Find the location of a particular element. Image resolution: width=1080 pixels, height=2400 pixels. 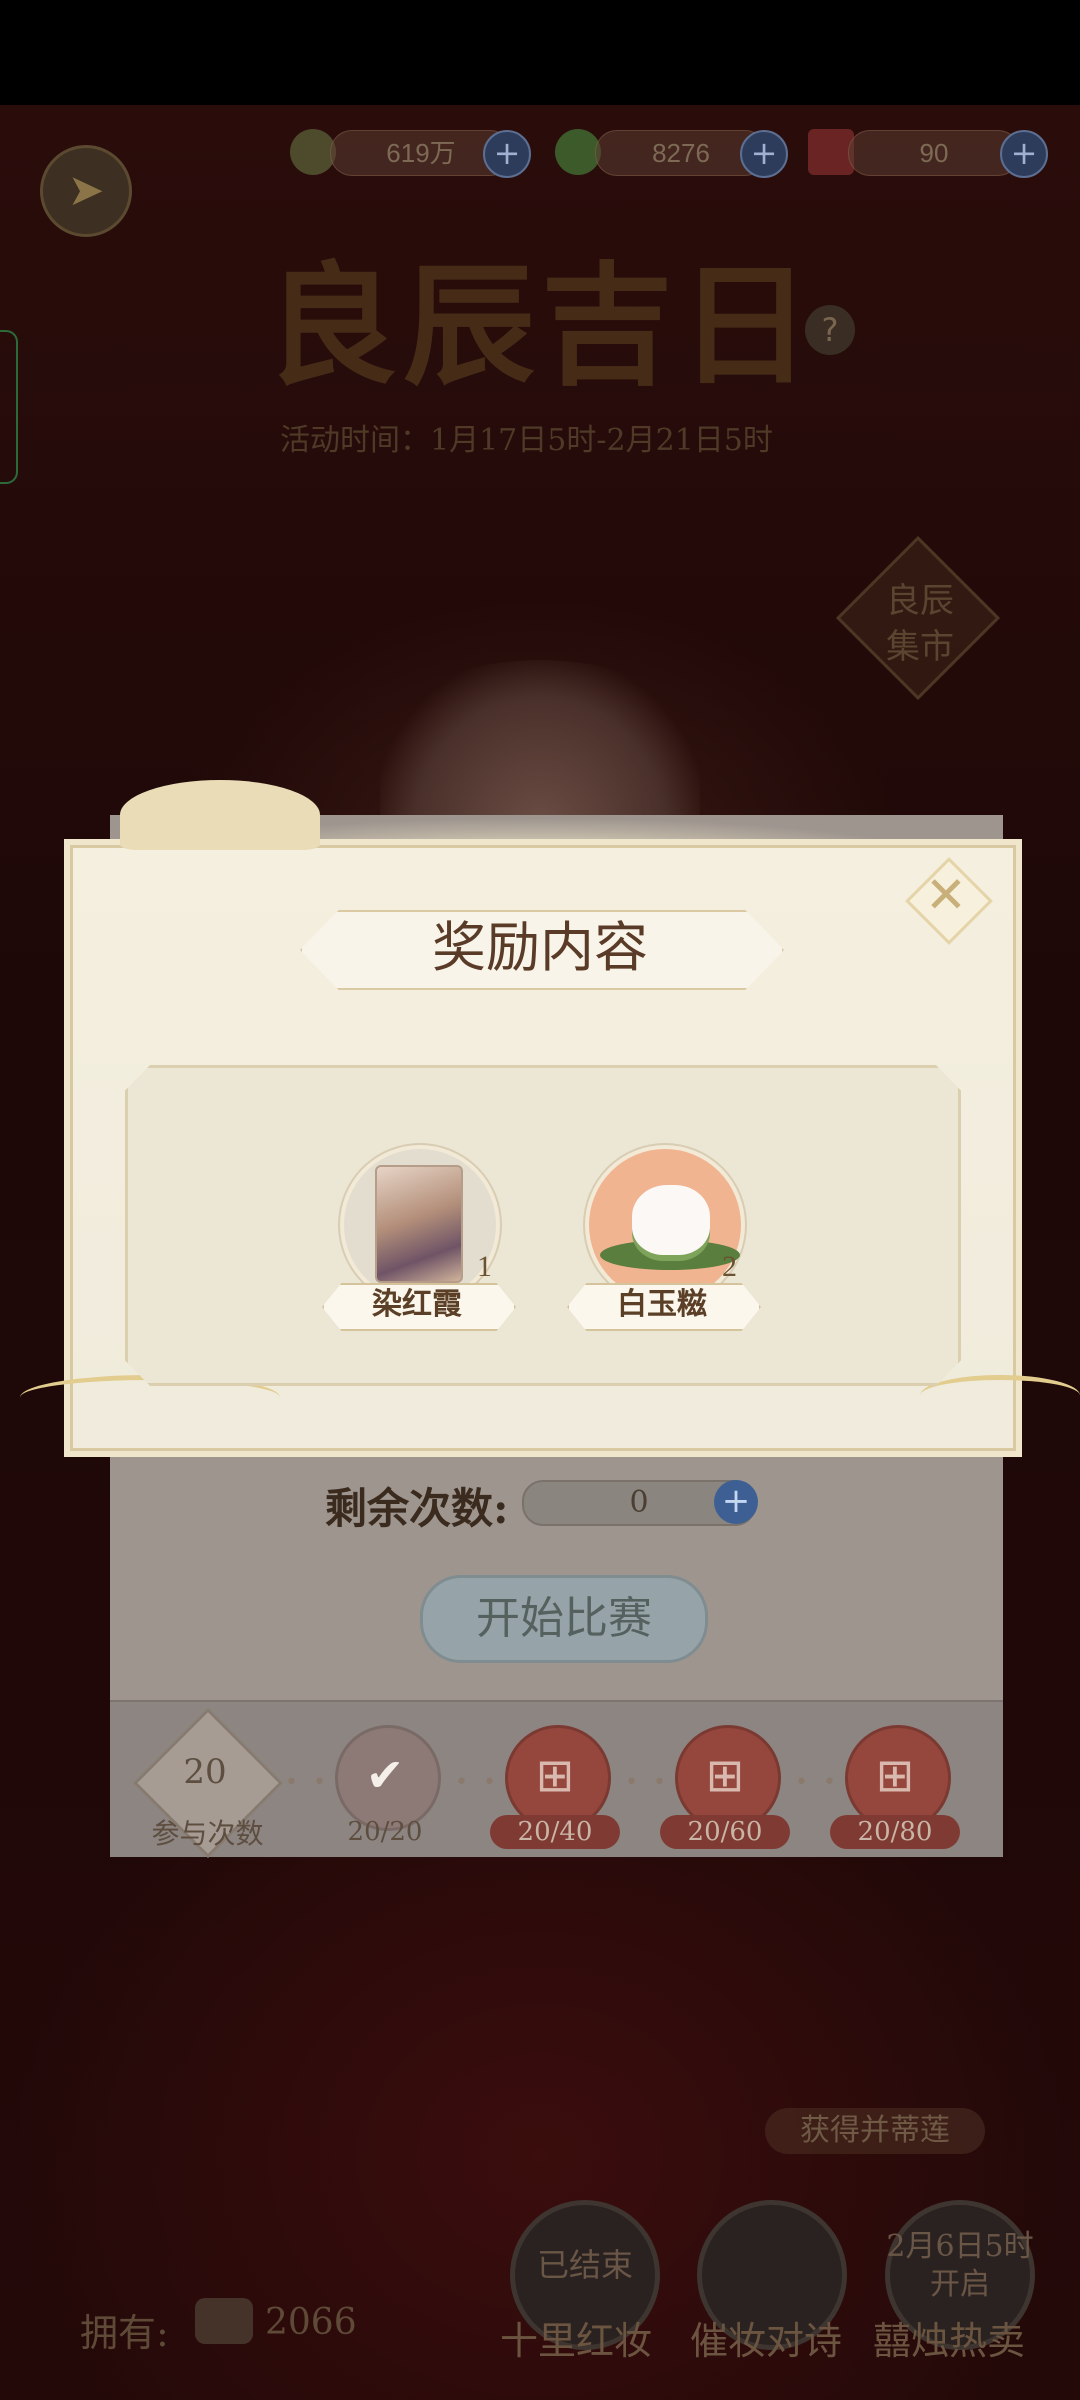

add-attempts-button: + is located at coordinates (736, 1502).